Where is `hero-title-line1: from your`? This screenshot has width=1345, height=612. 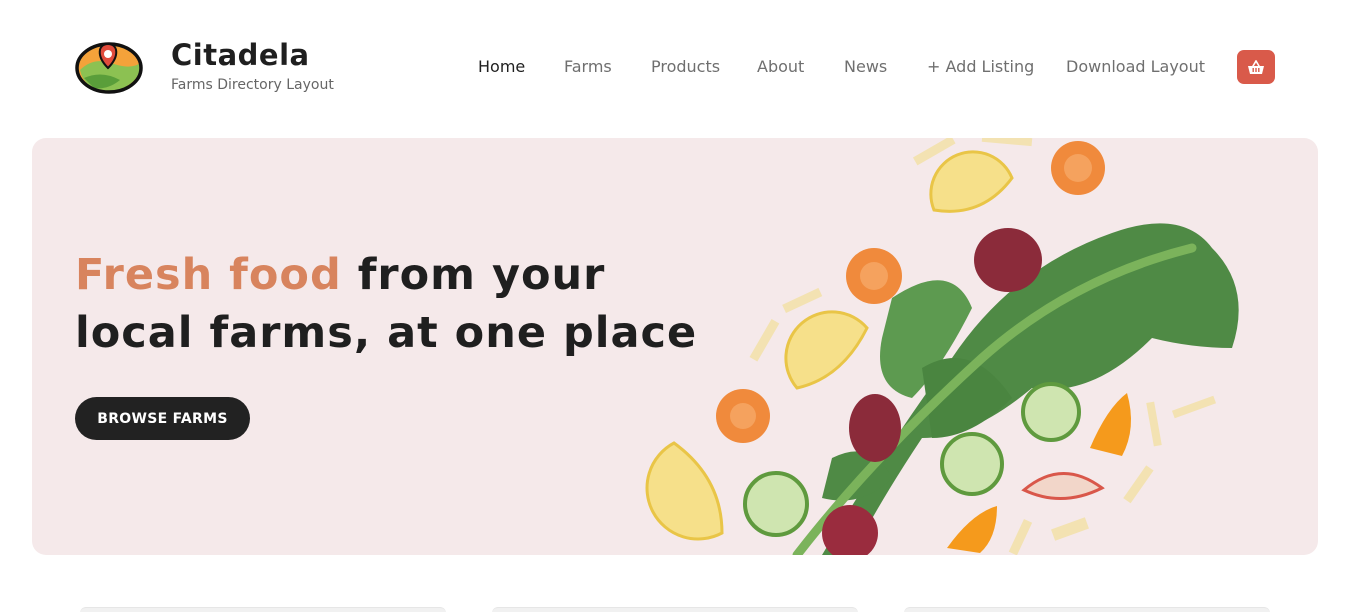
hero-title-line1: from your is located at coordinates (473, 275).